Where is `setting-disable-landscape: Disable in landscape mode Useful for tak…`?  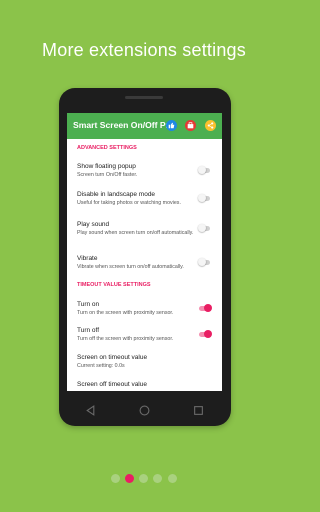
setting-disable-landscape: Disable in landscape mode Useful for tak… is located at coordinates (144, 200).